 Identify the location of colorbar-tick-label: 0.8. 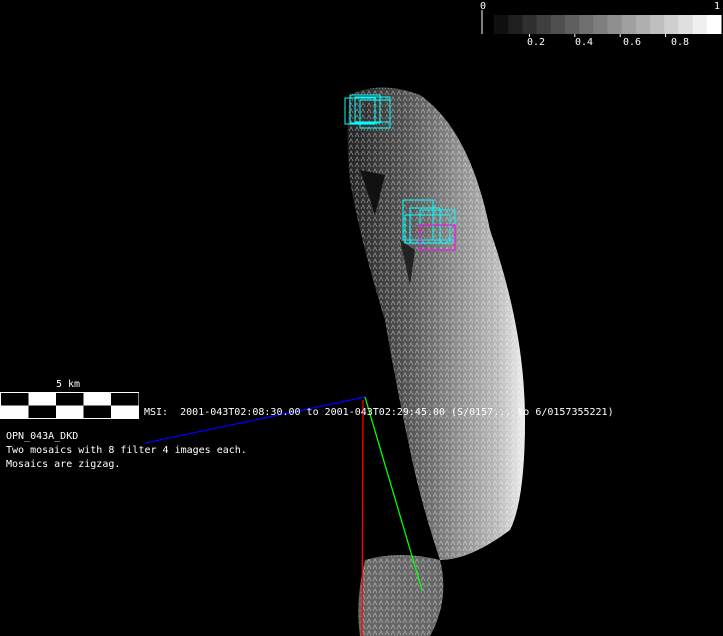
(680, 42).